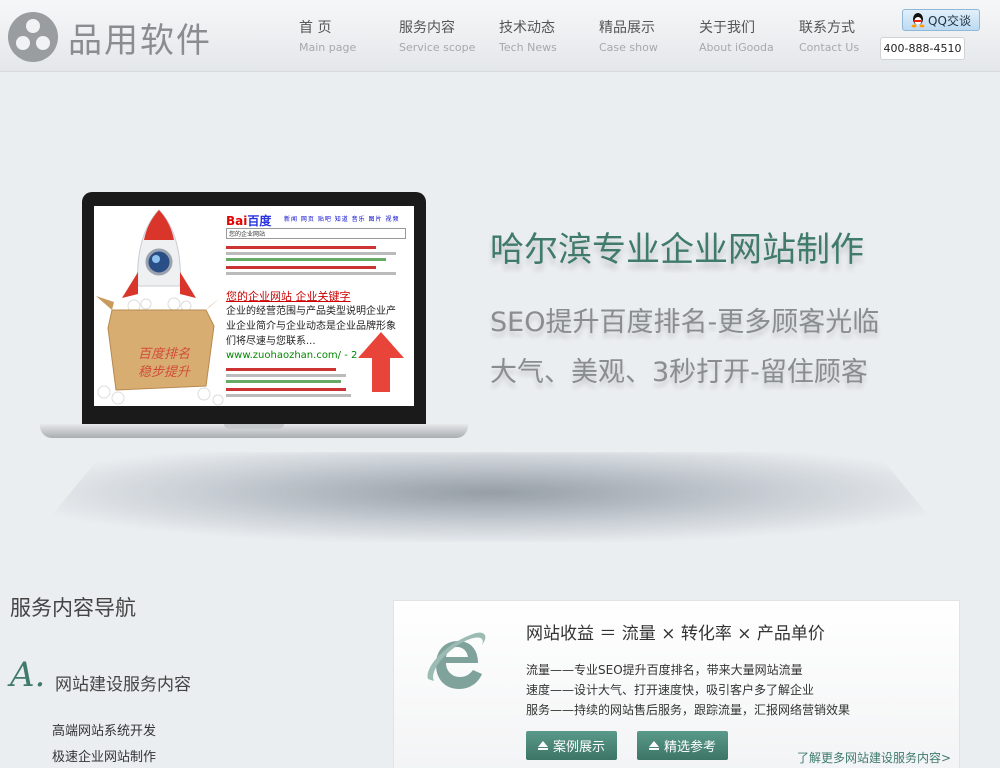 The height and width of the screenshot is (768, 1000). Describe the element at coordinates (340, 37) in the screenshot. I see `nav-item-home: 首 页 Main page` at that location.